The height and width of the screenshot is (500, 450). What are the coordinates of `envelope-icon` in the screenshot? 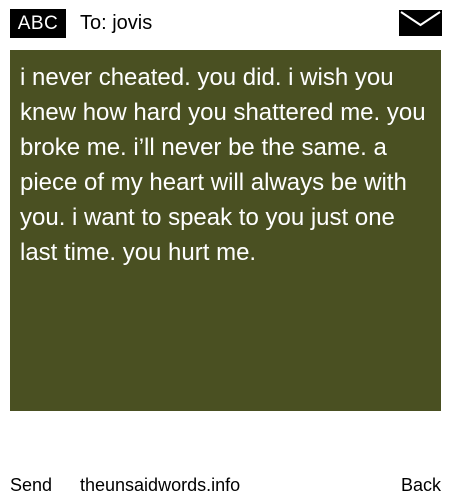 It's located at (420, 23).